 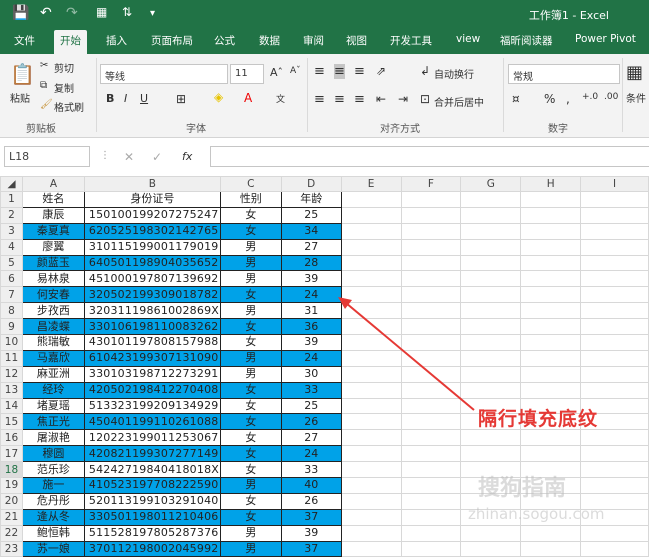 I want to click on annotation-text: 隔行填充底纹, so click(x=538, y=419).